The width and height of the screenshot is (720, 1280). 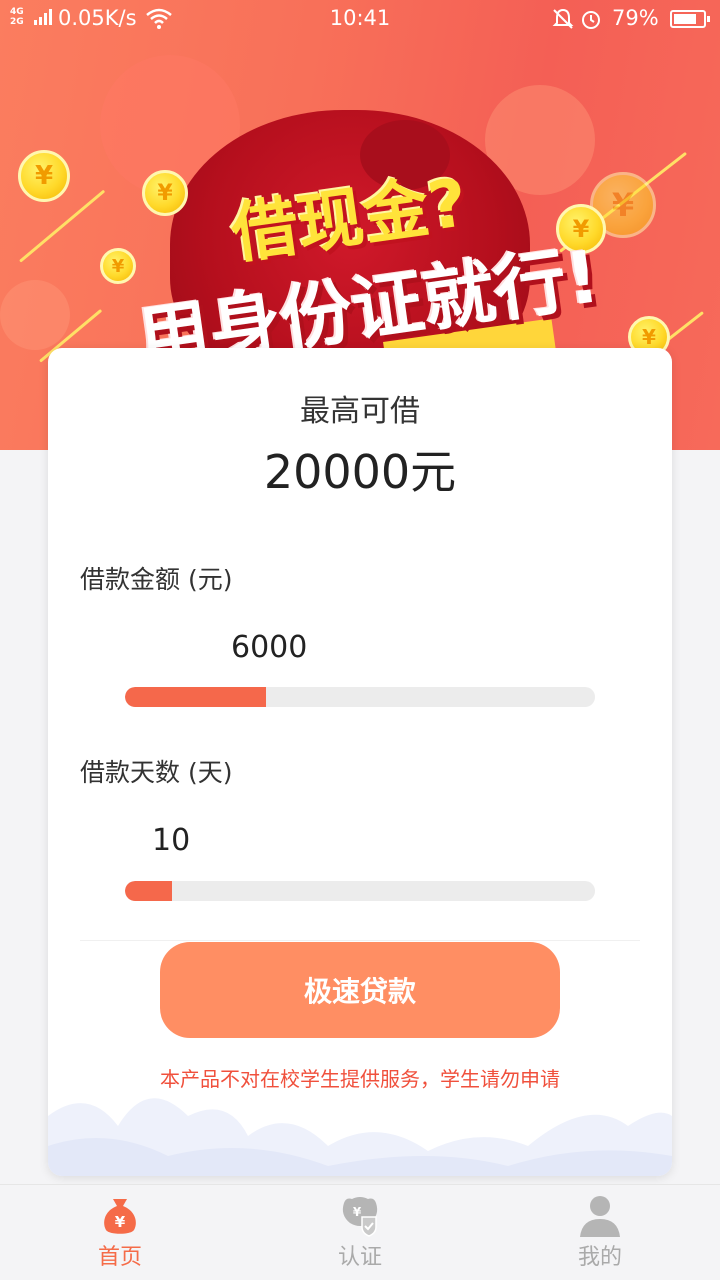 I want to click on loan-days-value: 10, so click(x=171, y=840).